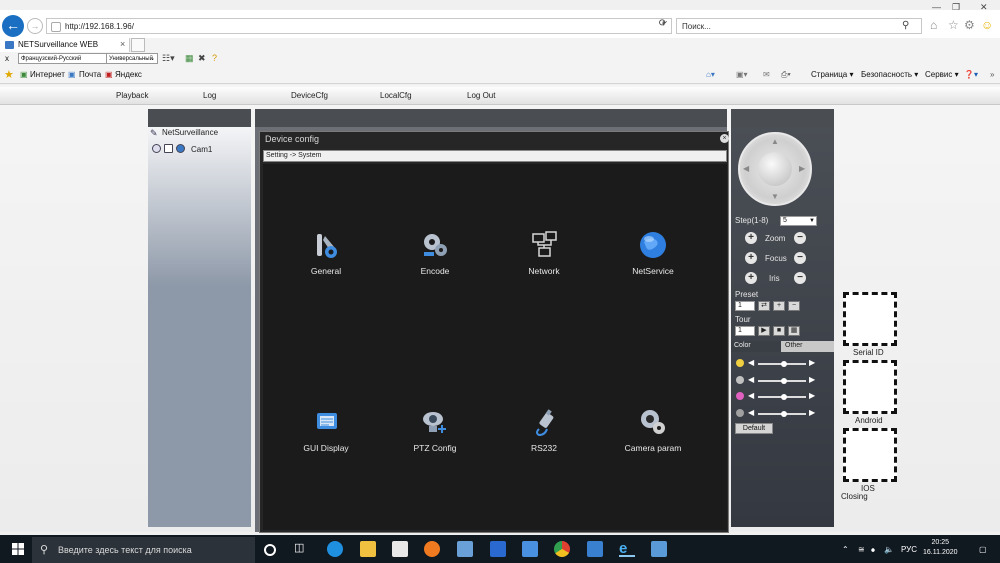 Image resolution: width=1000 pixels, height=563 pixels. What do you see at coordinates (562, 549) in the screenshot?
I see `chrome-icon` at bounding box center [562, 549].